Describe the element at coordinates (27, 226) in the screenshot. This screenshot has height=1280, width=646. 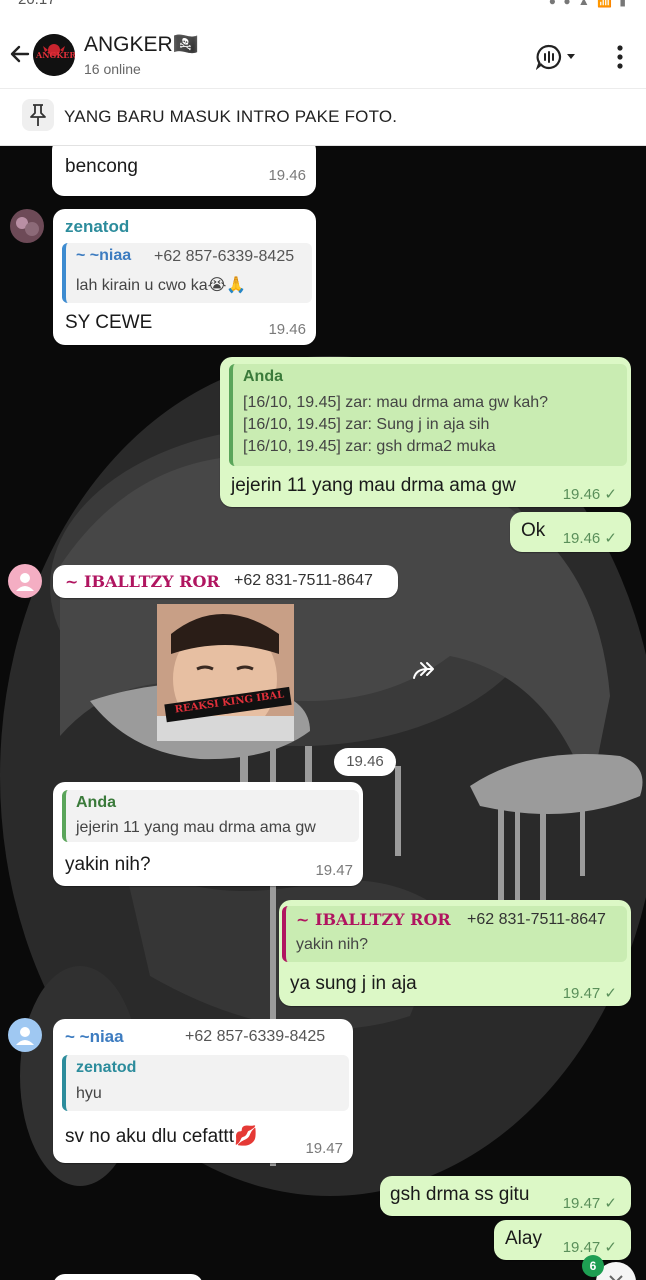
I see `avatar-zenatod` at that location.